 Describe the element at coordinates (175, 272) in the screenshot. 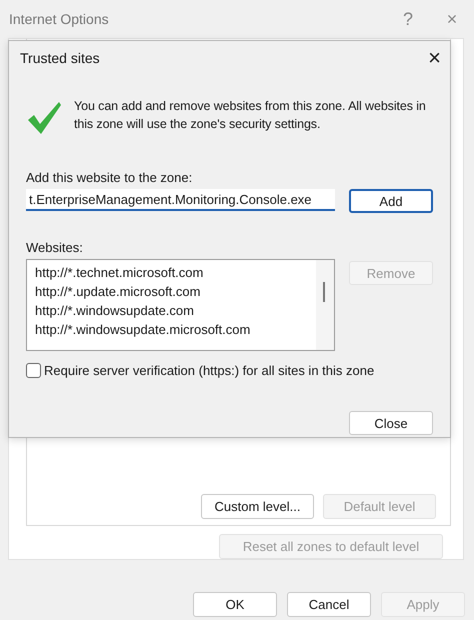

I see `website-item: http://*.technet.microsoft.com` at that location.